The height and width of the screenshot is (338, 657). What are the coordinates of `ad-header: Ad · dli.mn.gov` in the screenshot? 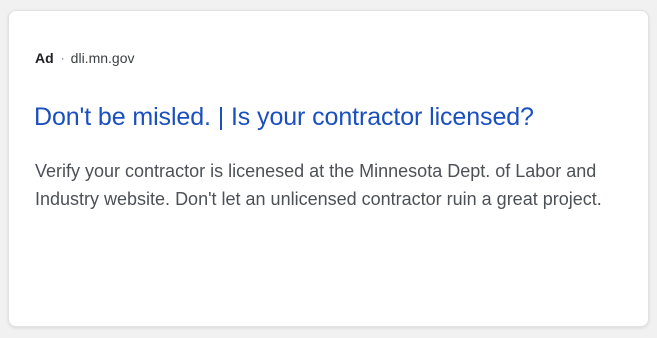 It's located at (84, 58).